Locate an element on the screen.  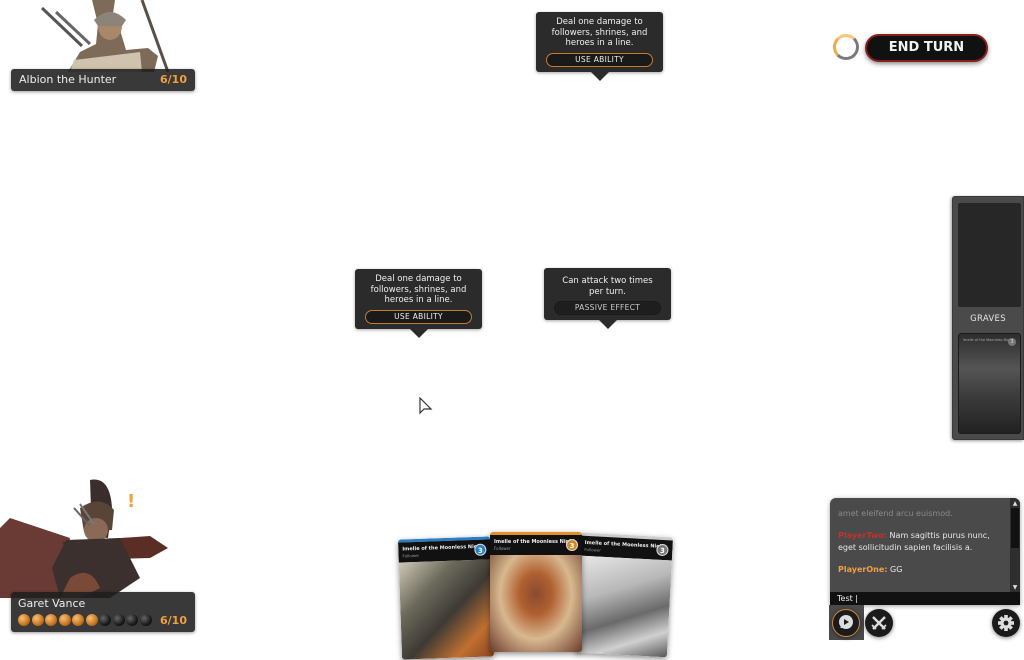
scroll-up-icon: ▲ is located at coordinates (1015, 503).